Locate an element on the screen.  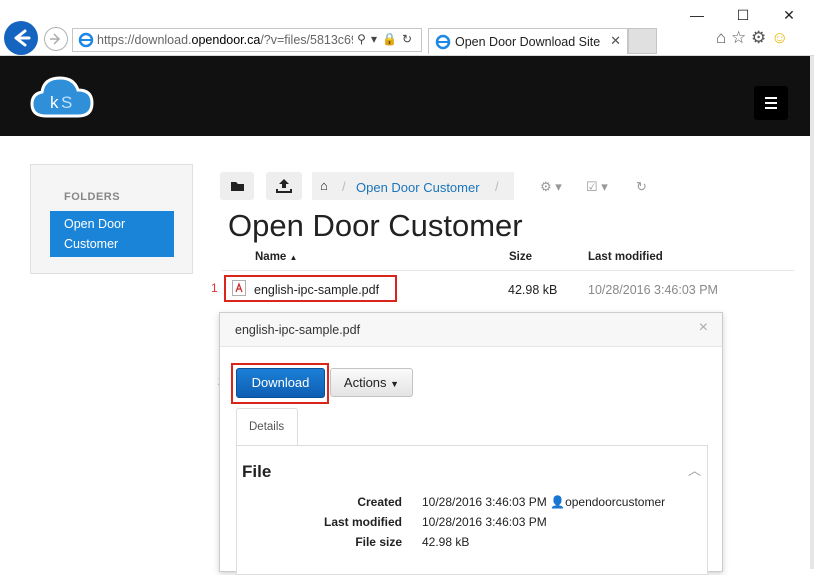
close-window-icon: ✕ is located at coordinates (789, 15).